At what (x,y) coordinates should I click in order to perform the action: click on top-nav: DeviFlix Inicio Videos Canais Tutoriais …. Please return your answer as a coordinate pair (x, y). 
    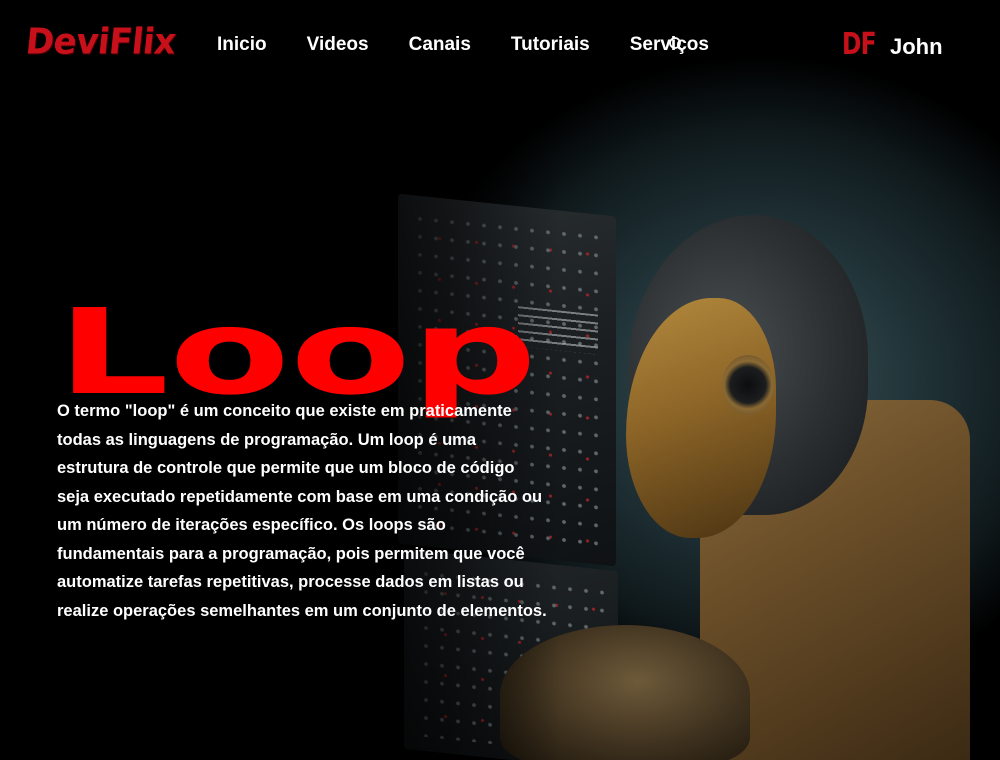
    Looking at the image, I should click on (500, 45).